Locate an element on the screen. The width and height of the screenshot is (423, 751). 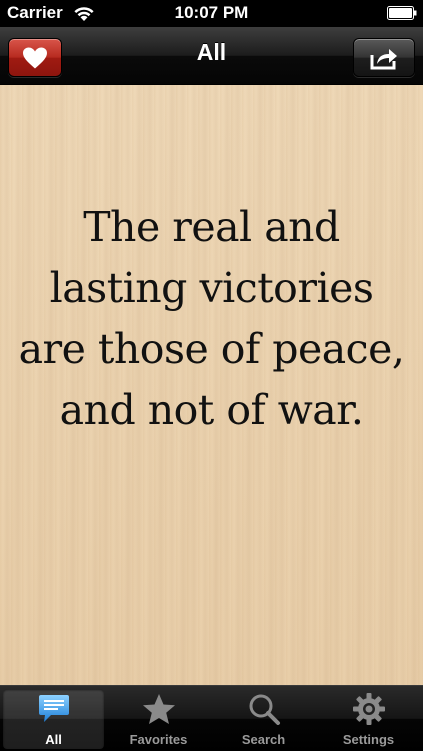
chat-bubble-icon is located at coordinates (53, 708).